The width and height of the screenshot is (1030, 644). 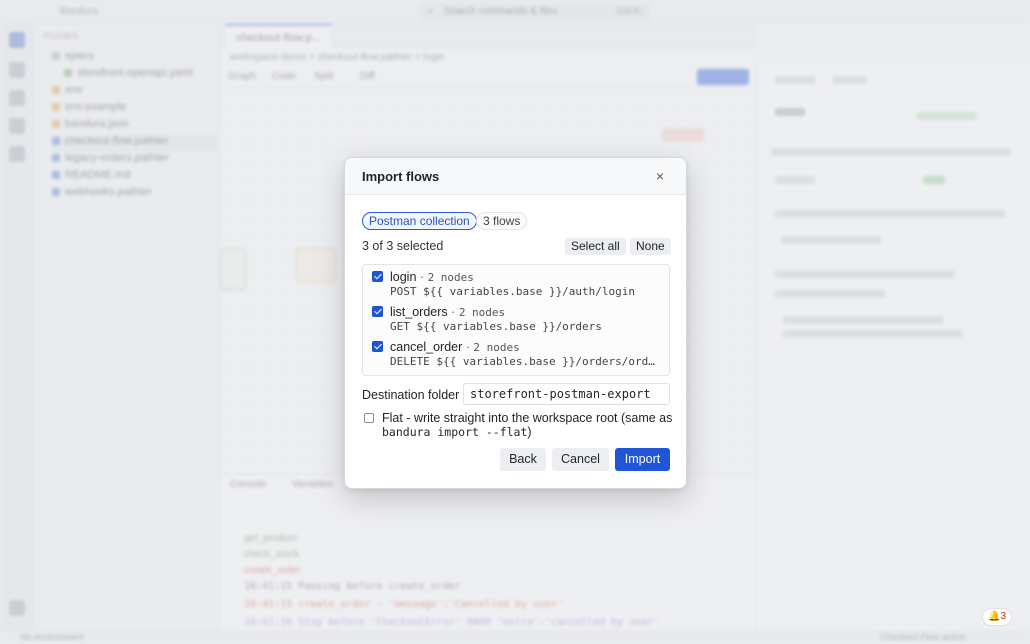 What do you see at coordinates (411, 395) in the screenshot?
I see `destination-label: Destination folder` at bounding box center [411, 395].